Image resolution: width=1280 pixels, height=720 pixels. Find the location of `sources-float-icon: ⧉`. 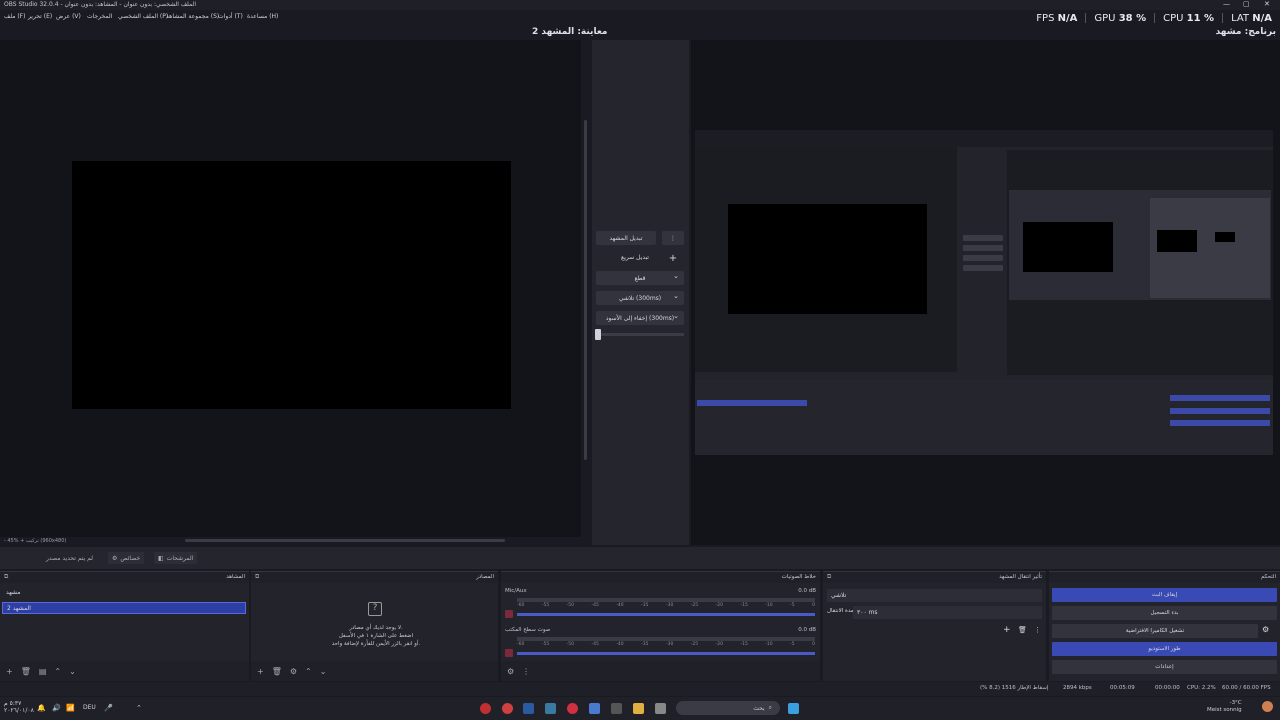

sources-float-icon: ⧉ is located at coordinates (257, 577).